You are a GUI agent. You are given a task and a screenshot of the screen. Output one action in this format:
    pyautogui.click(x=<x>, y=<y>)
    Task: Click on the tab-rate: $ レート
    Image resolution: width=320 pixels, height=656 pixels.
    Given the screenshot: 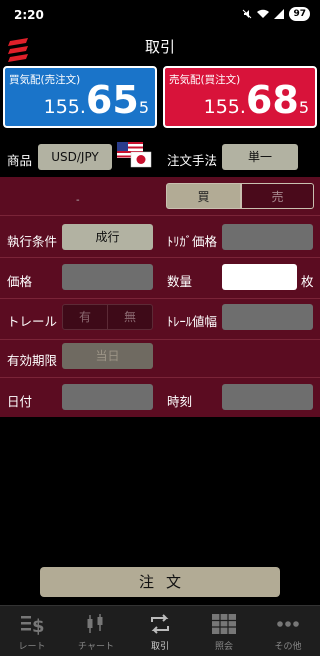 What is the action you would take?
    pyautogui.click(x=32, y=631)
    